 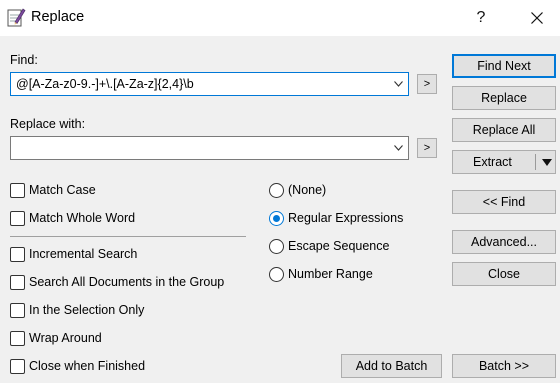 I want to click on notepad-app-icon, so click(x=16, y=17).